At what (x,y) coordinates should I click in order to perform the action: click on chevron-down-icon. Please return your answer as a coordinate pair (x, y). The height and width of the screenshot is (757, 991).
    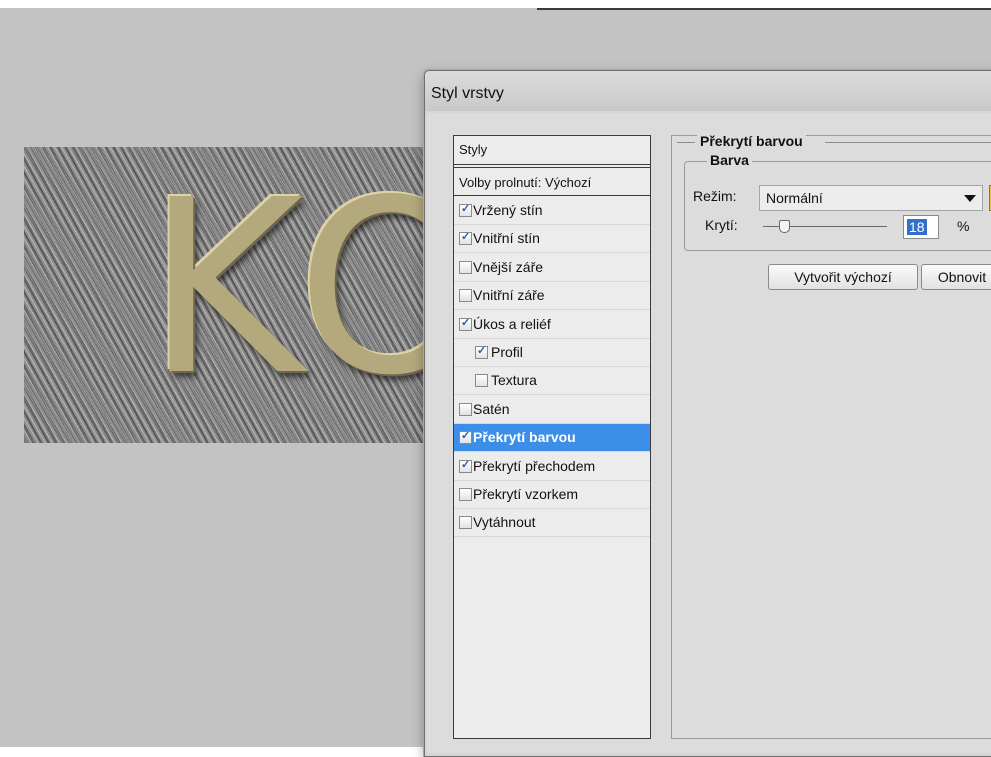
    Looking at the image, I should click on (970, 198).